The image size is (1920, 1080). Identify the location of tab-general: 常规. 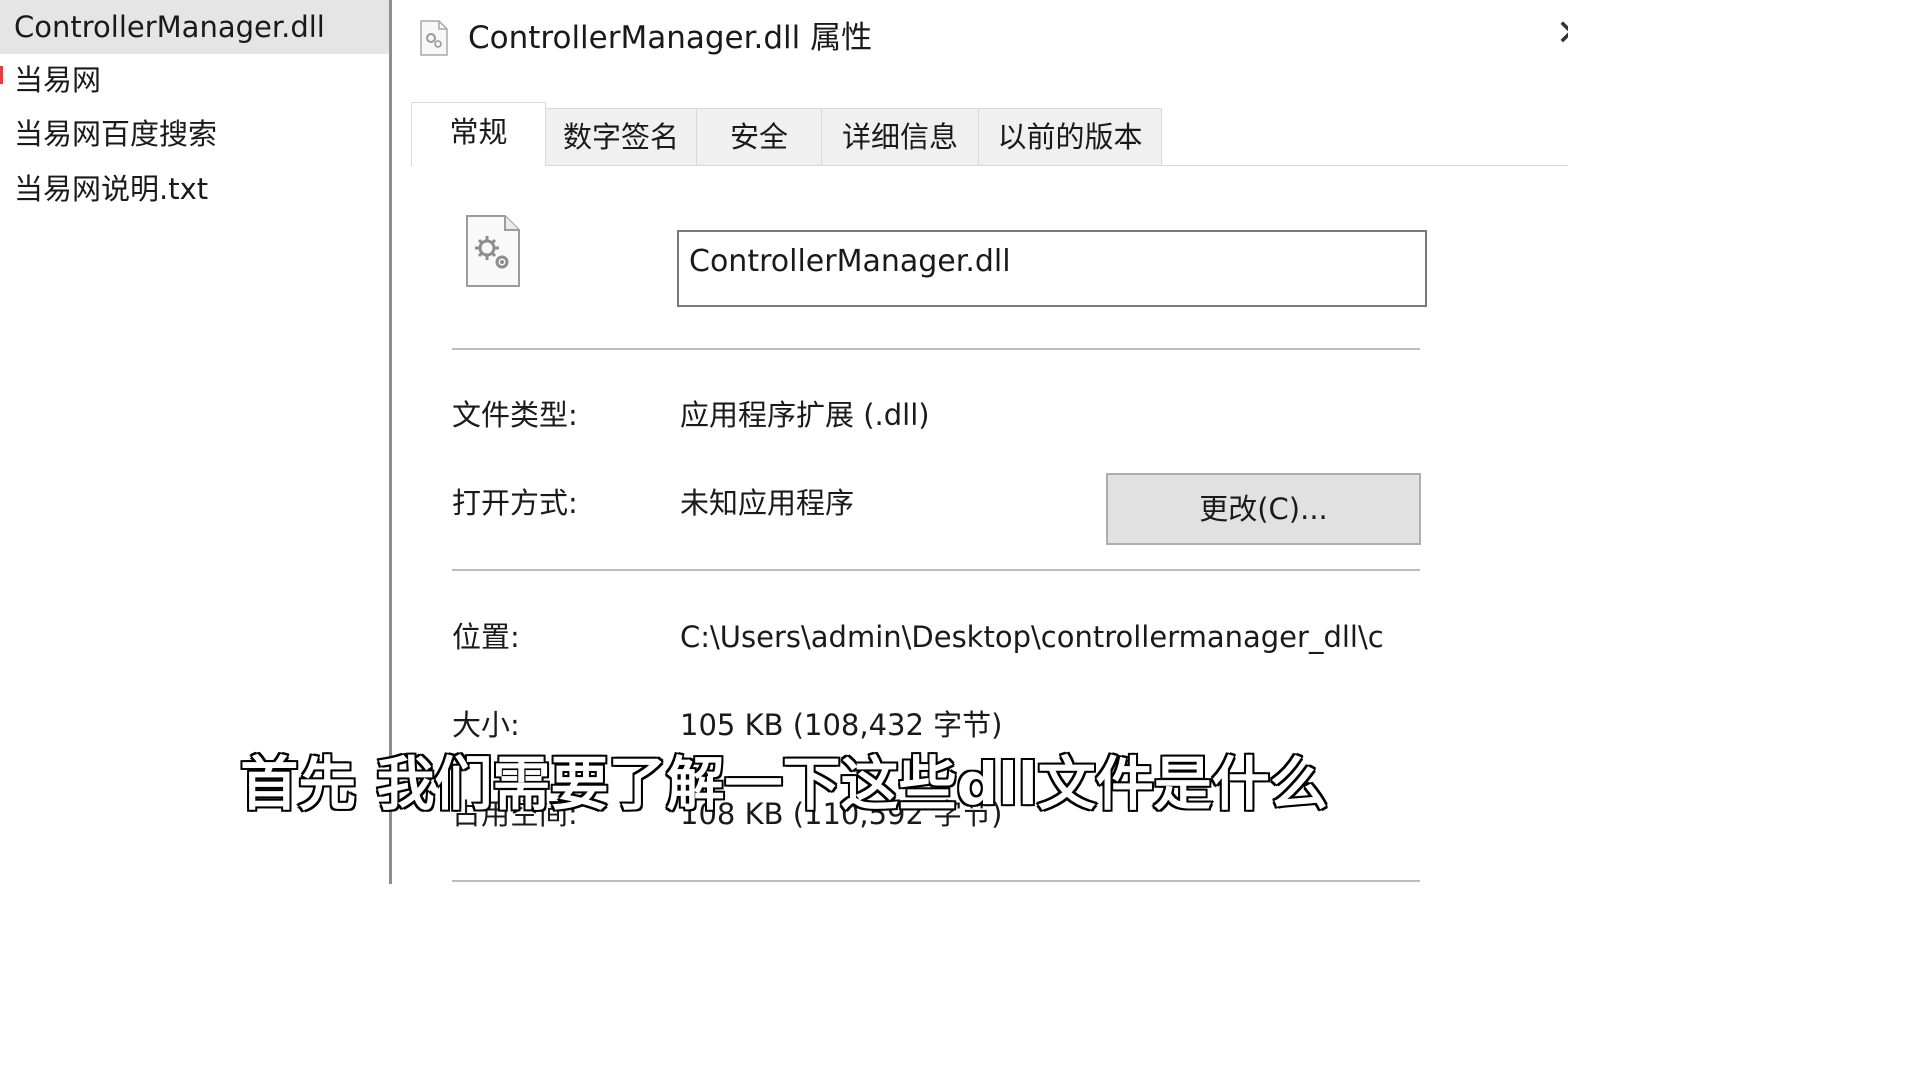
(478, 134).